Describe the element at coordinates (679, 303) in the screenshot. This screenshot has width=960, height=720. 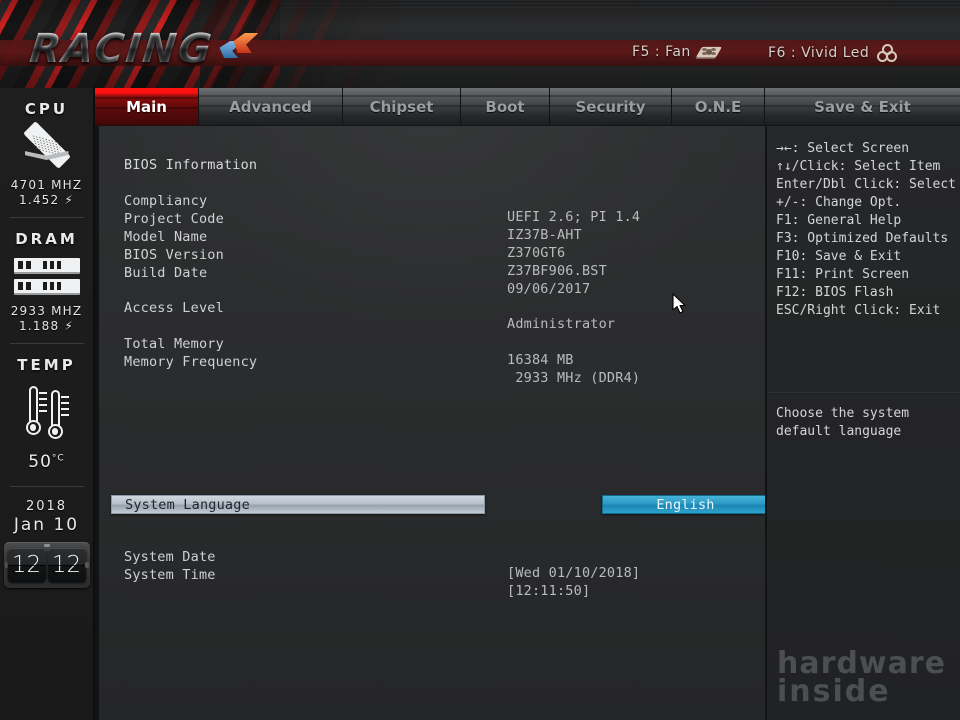
I see `mouse-cursor` at that location.